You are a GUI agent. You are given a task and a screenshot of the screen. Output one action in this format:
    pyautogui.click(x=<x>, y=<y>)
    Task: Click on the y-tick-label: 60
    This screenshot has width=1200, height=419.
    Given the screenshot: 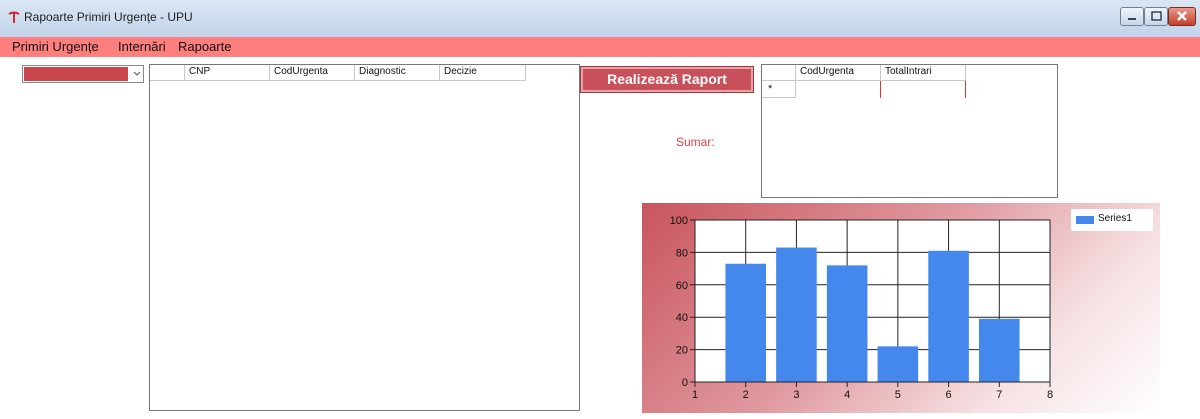 What is the action you would take?
    pyautogui.click(x=682, y=286)
    